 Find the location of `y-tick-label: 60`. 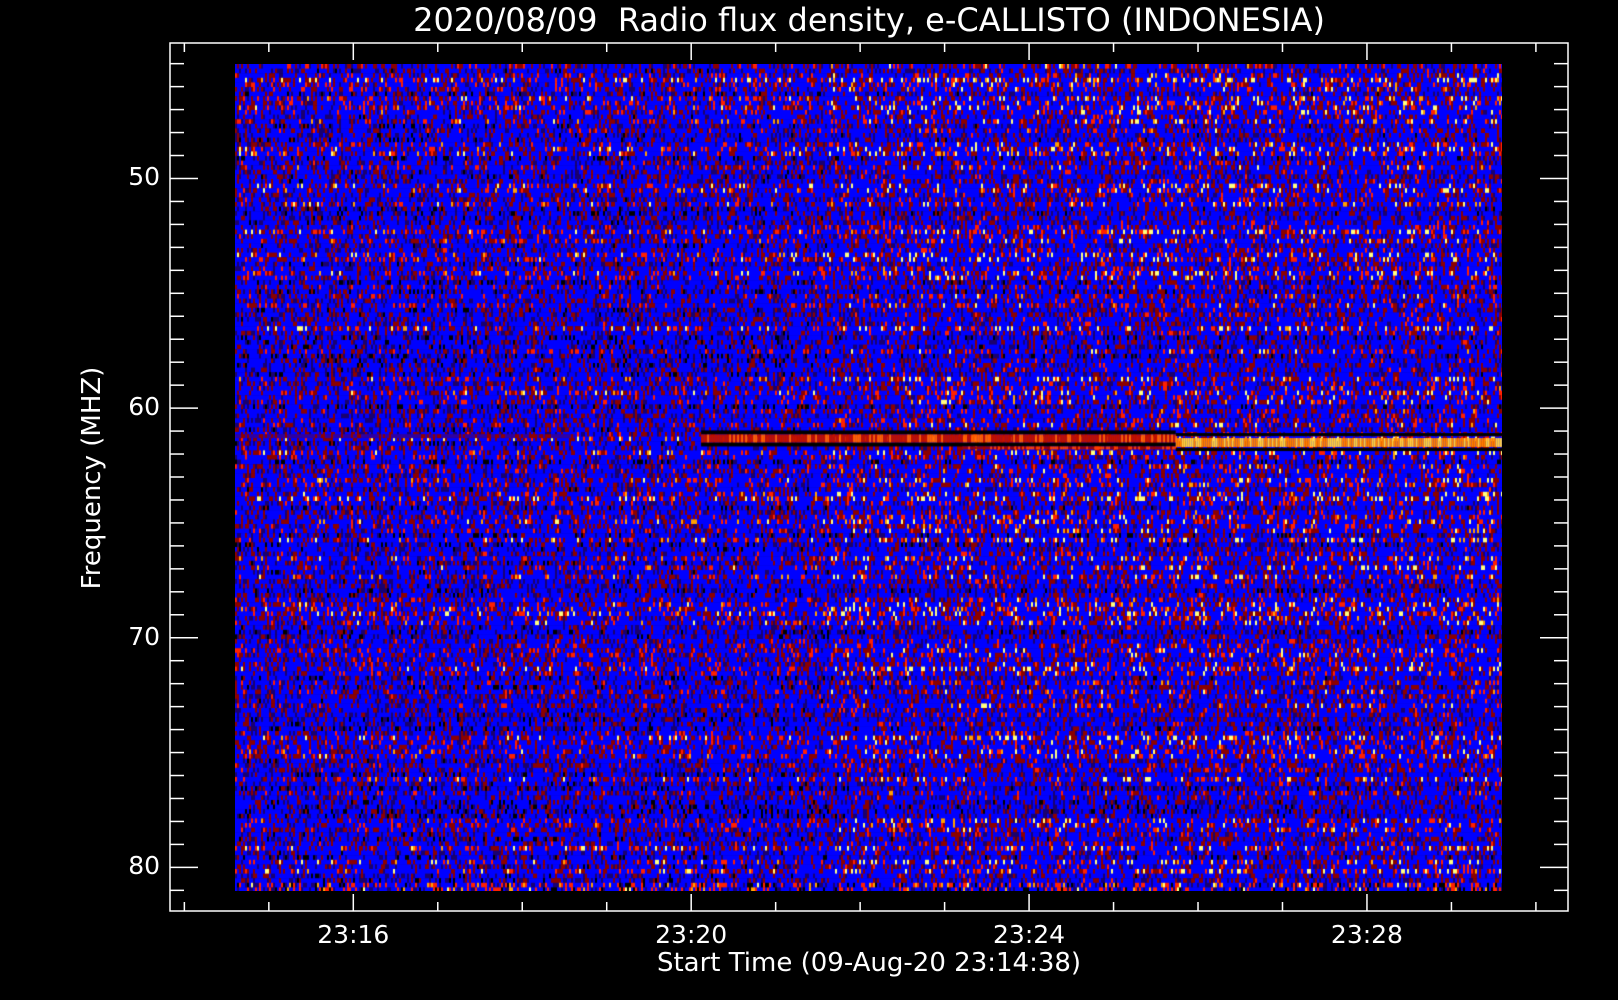

y-tick-label: 60 is located at coordinates (144, 407).